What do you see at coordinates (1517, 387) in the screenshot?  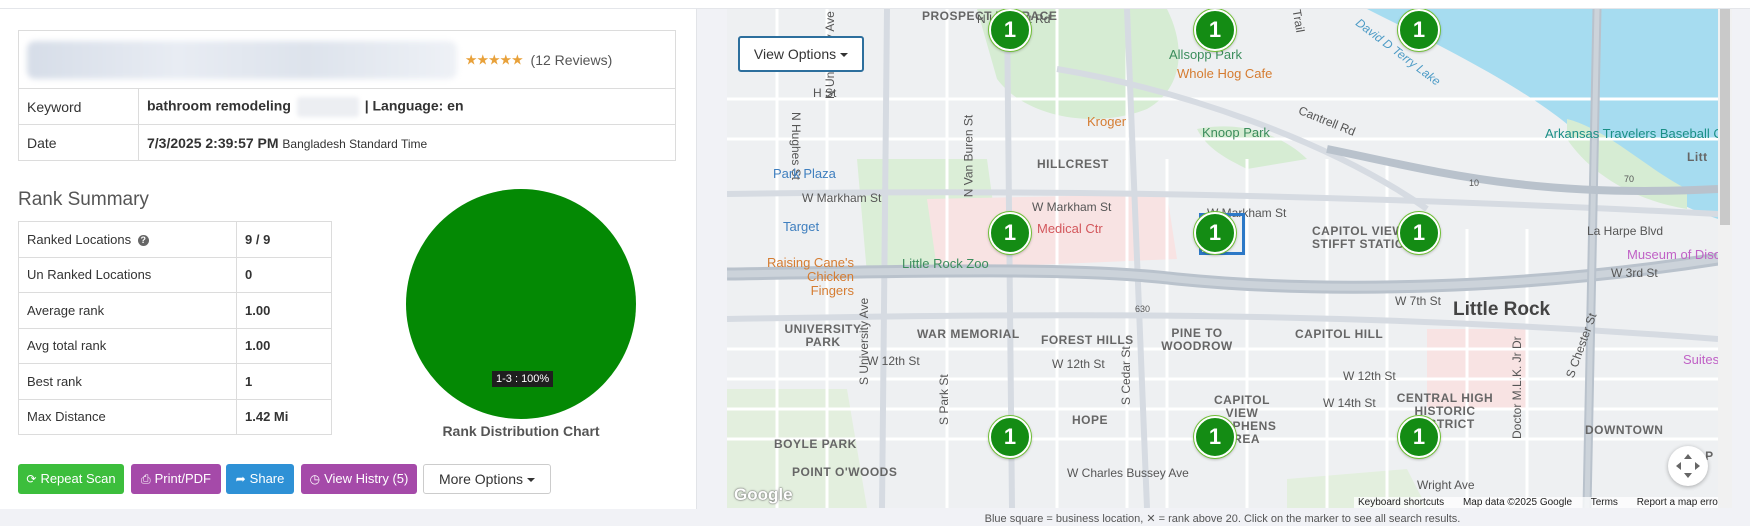 I see `map-label: Doctor M.L.K. Jr Dr` at bounding box center [1517, 387].